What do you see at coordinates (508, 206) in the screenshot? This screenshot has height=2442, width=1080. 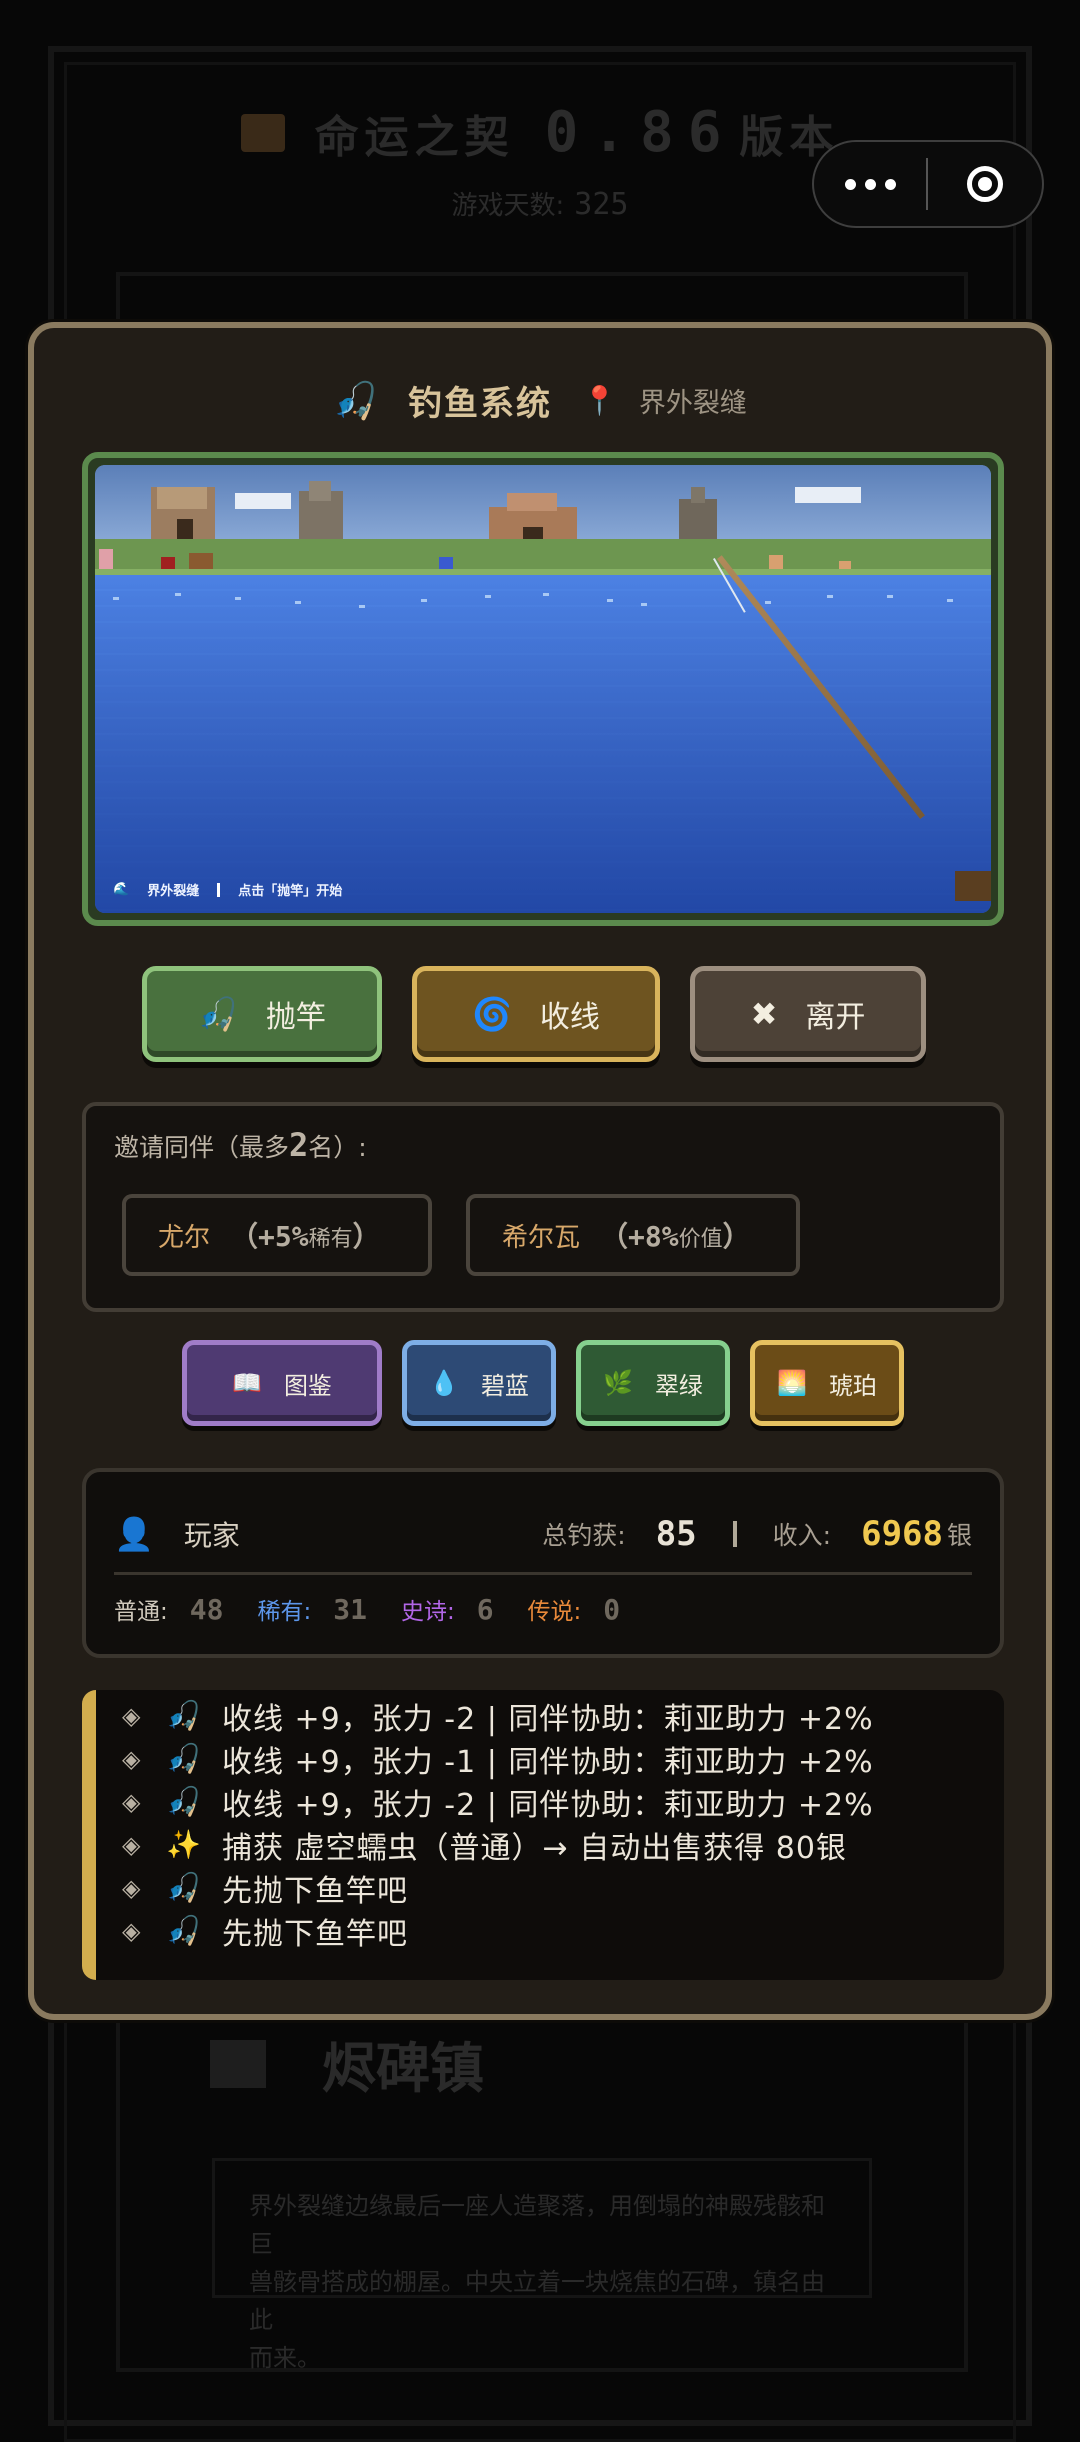 I see `days-label: 游戏天数:` at bounding box center [508, 206].